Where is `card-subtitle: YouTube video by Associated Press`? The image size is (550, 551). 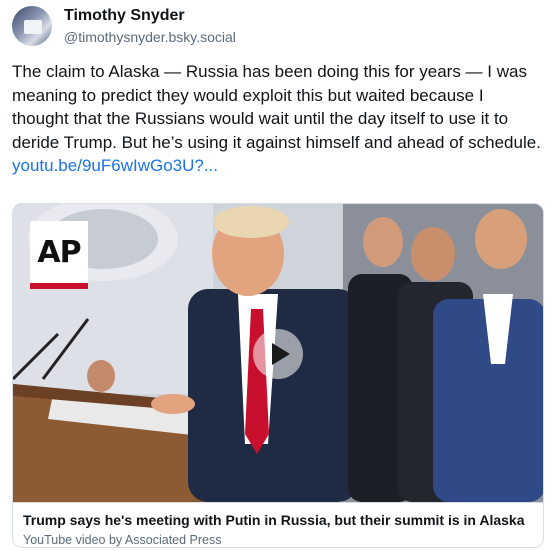
card-subtitle: YouTube video by Associated Press is located at coordinates (122, 540).